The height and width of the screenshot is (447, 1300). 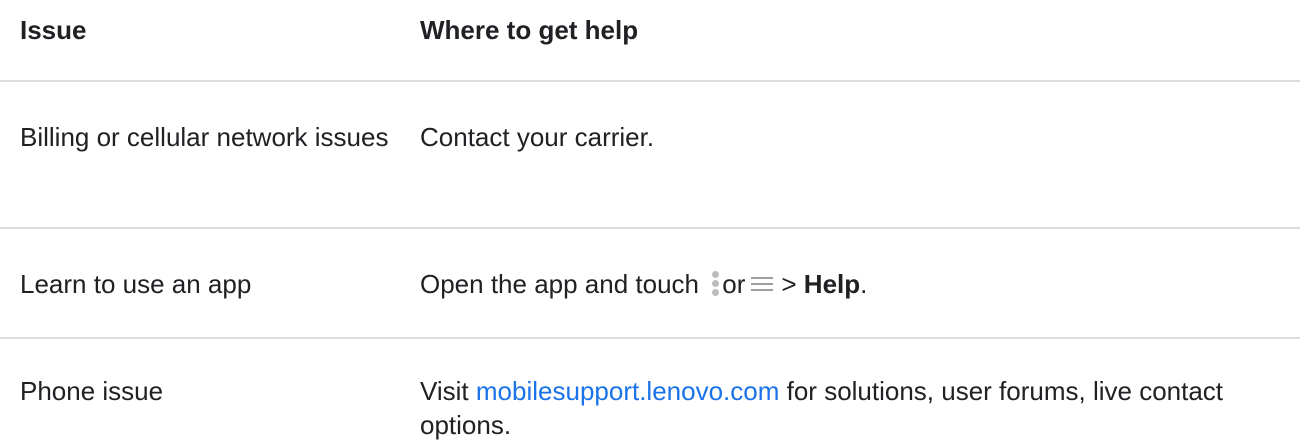 I want to click on help-cell: Contact your carrier., so click(x=537, y=137).